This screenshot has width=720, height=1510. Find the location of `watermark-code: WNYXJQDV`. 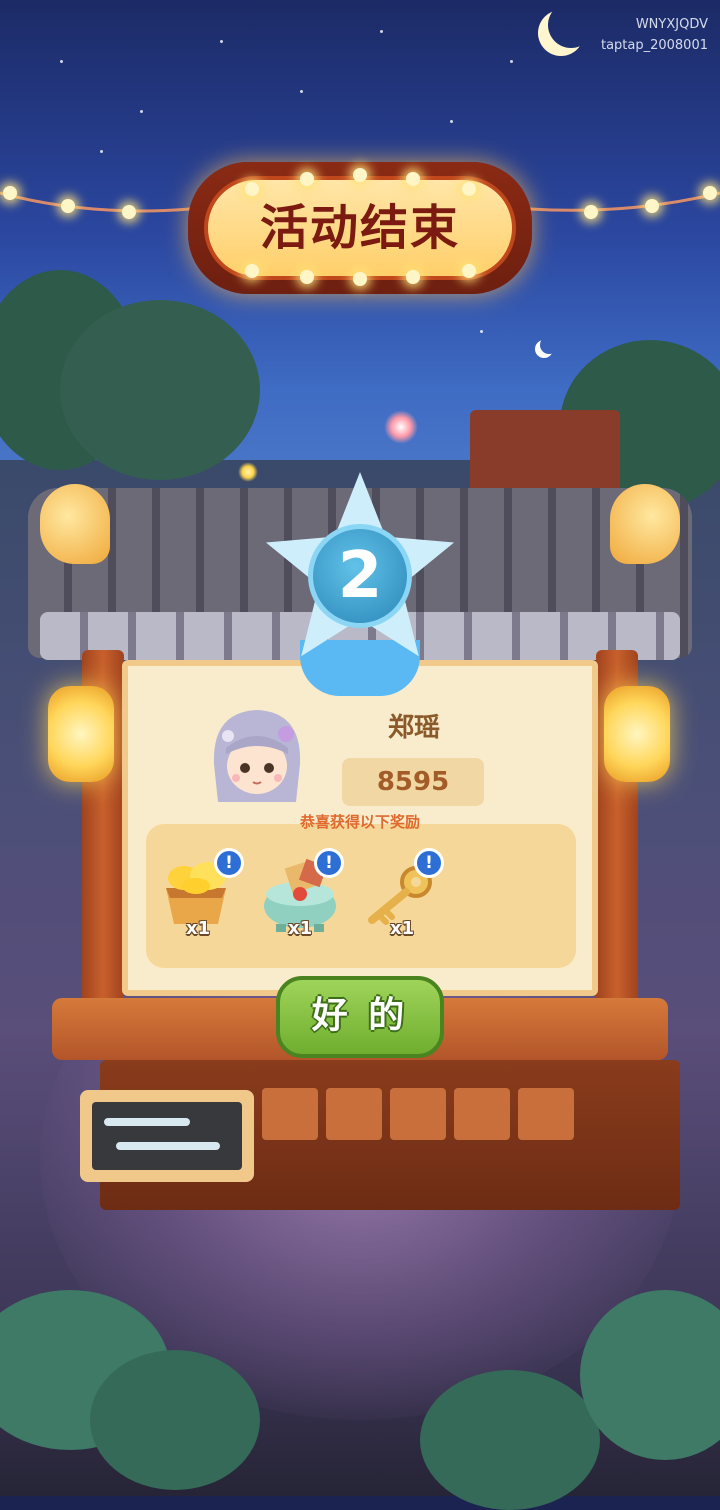

watermark-code: WNYXJQDV is located at coordinates (671, 24).